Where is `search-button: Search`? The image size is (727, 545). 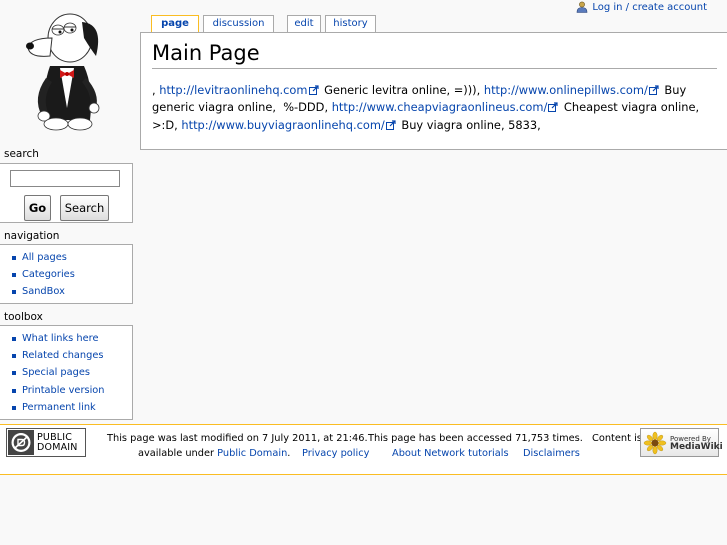
search-button: Search is located at coordinates (84, 208).